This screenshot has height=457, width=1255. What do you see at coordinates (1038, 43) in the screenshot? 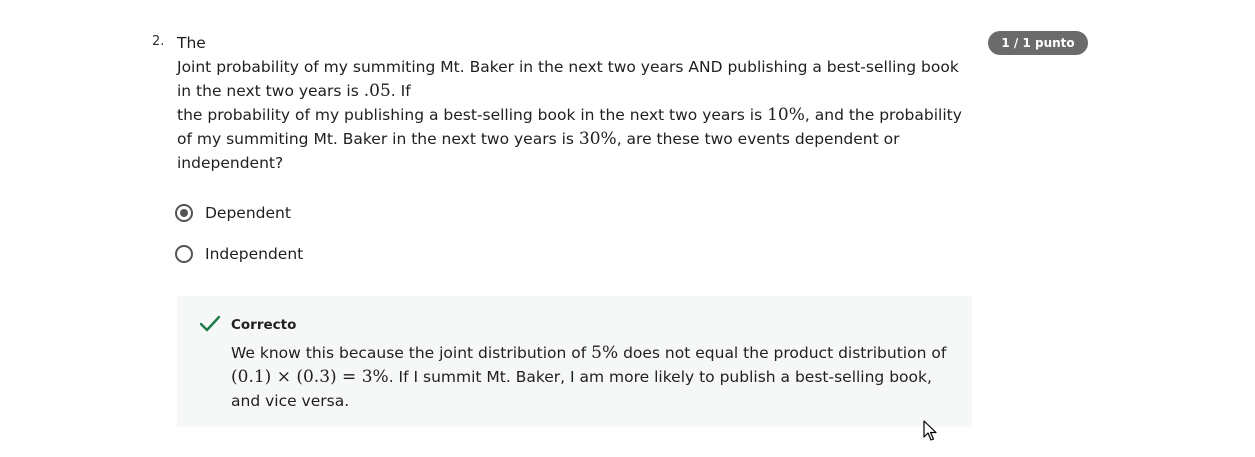
I see `score-badge: 1 / 1 punto` at bounding box center [1038, 43].